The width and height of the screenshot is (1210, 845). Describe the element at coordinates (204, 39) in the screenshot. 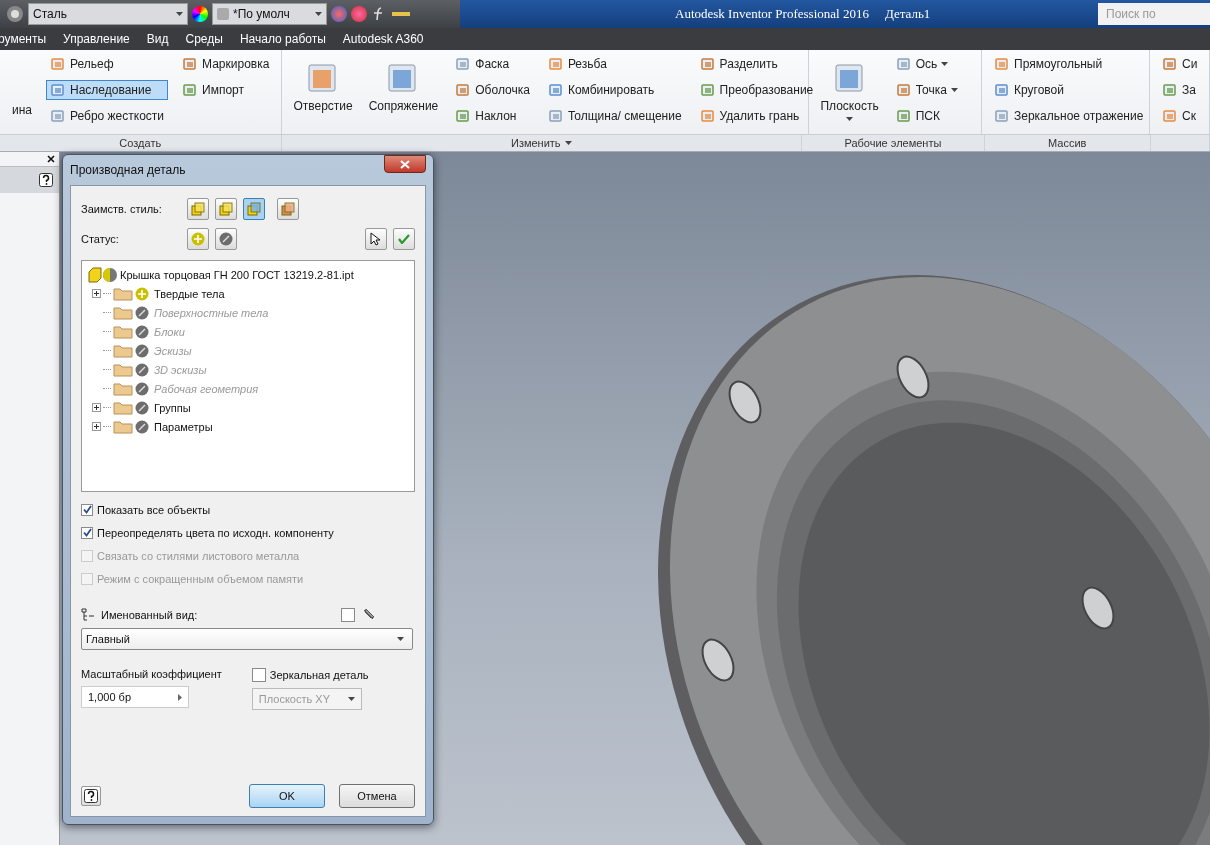

I see `menu-tab: Среды` at that location.